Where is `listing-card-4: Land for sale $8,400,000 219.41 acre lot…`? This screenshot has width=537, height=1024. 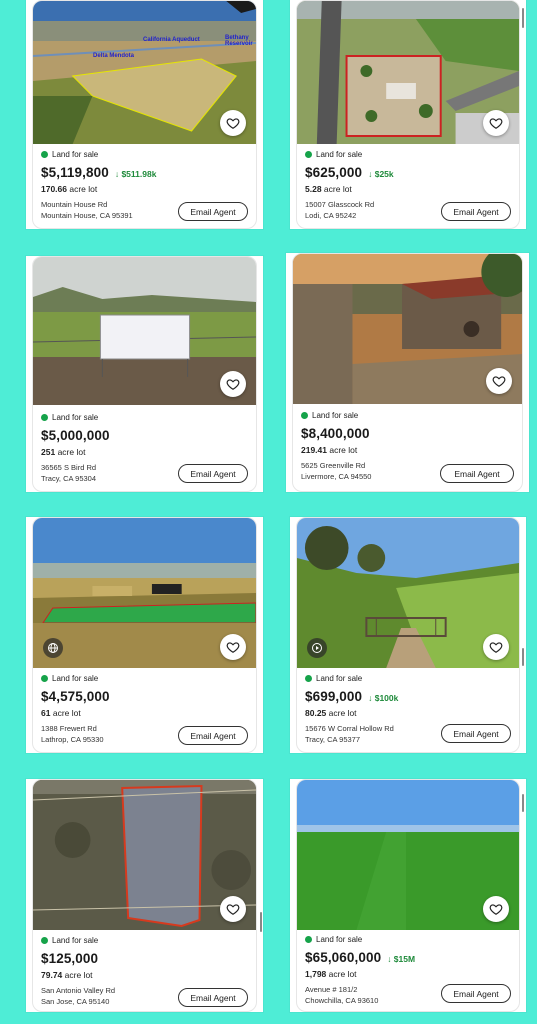
listing-card-4: Land for sale $8,400,000 219.41 acre lot… is located at coordinates (407, 372).